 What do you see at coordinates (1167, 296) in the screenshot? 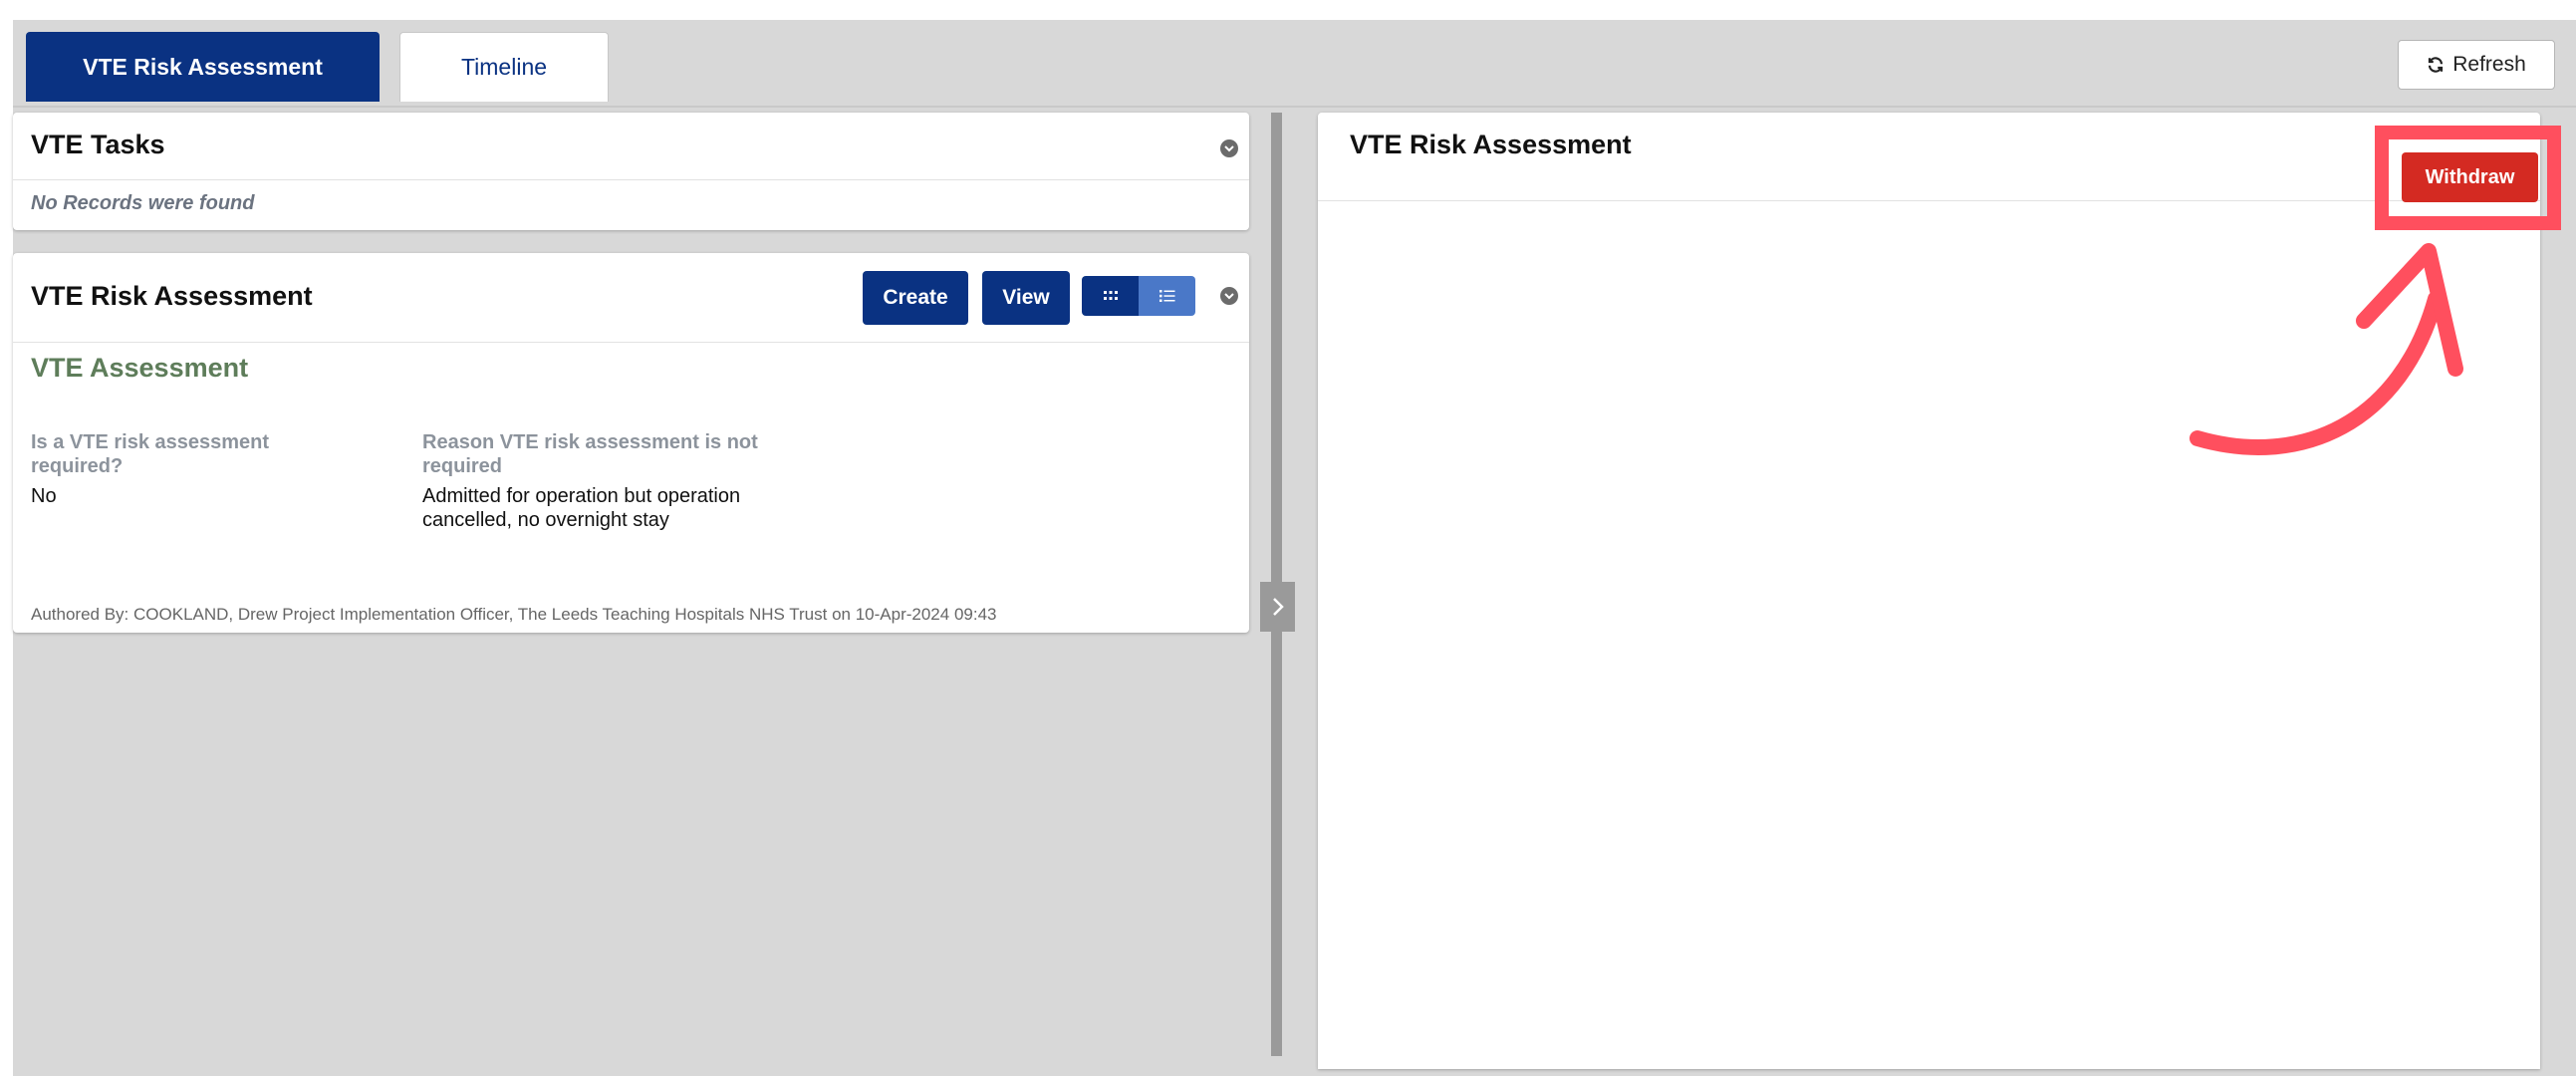
I see `list-view-icon` at bounding box center [1167, 296].